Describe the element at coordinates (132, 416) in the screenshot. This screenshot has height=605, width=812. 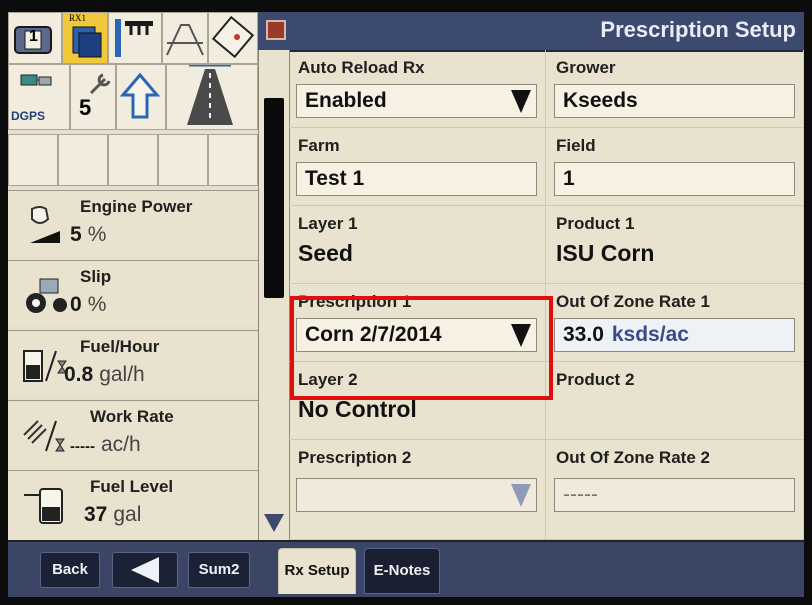
I see `stat-title: Work Rate` at that location.